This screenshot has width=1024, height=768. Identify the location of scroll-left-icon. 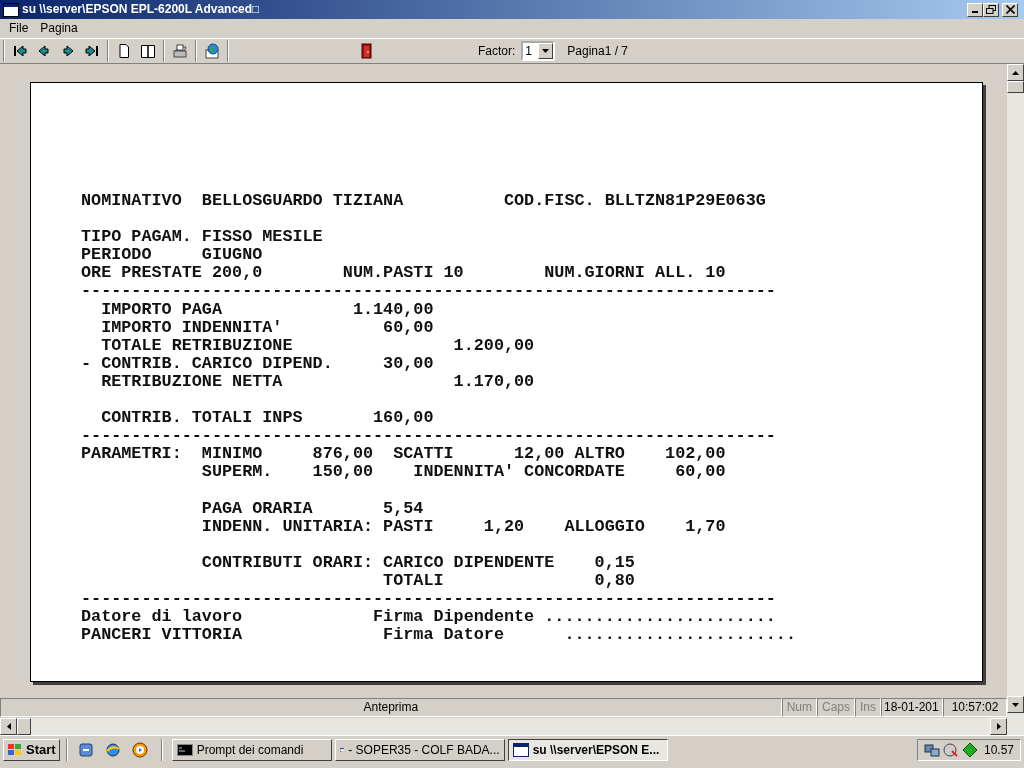
(8, 726).